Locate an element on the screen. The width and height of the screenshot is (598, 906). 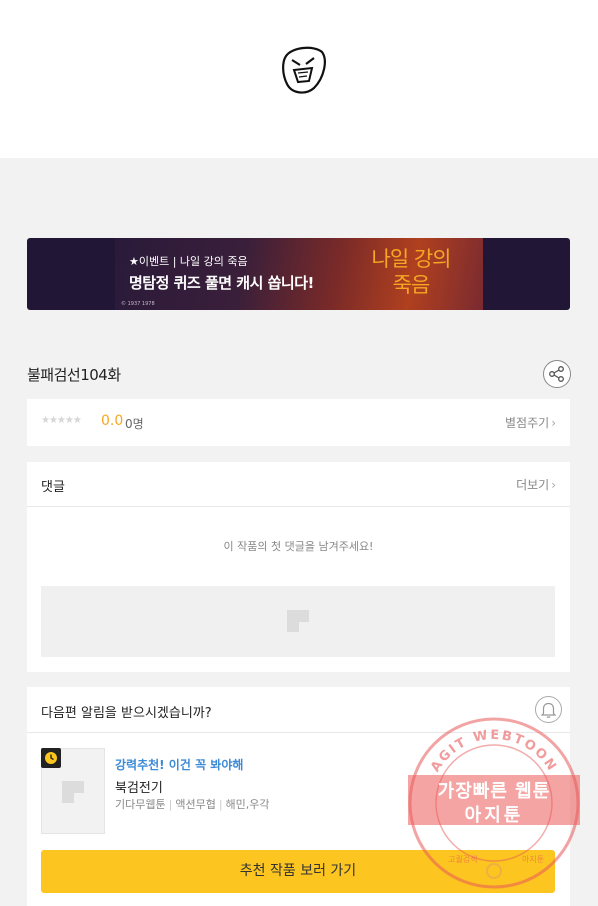
rate-button: 별점주기 › is located at coordinates (530, 422).